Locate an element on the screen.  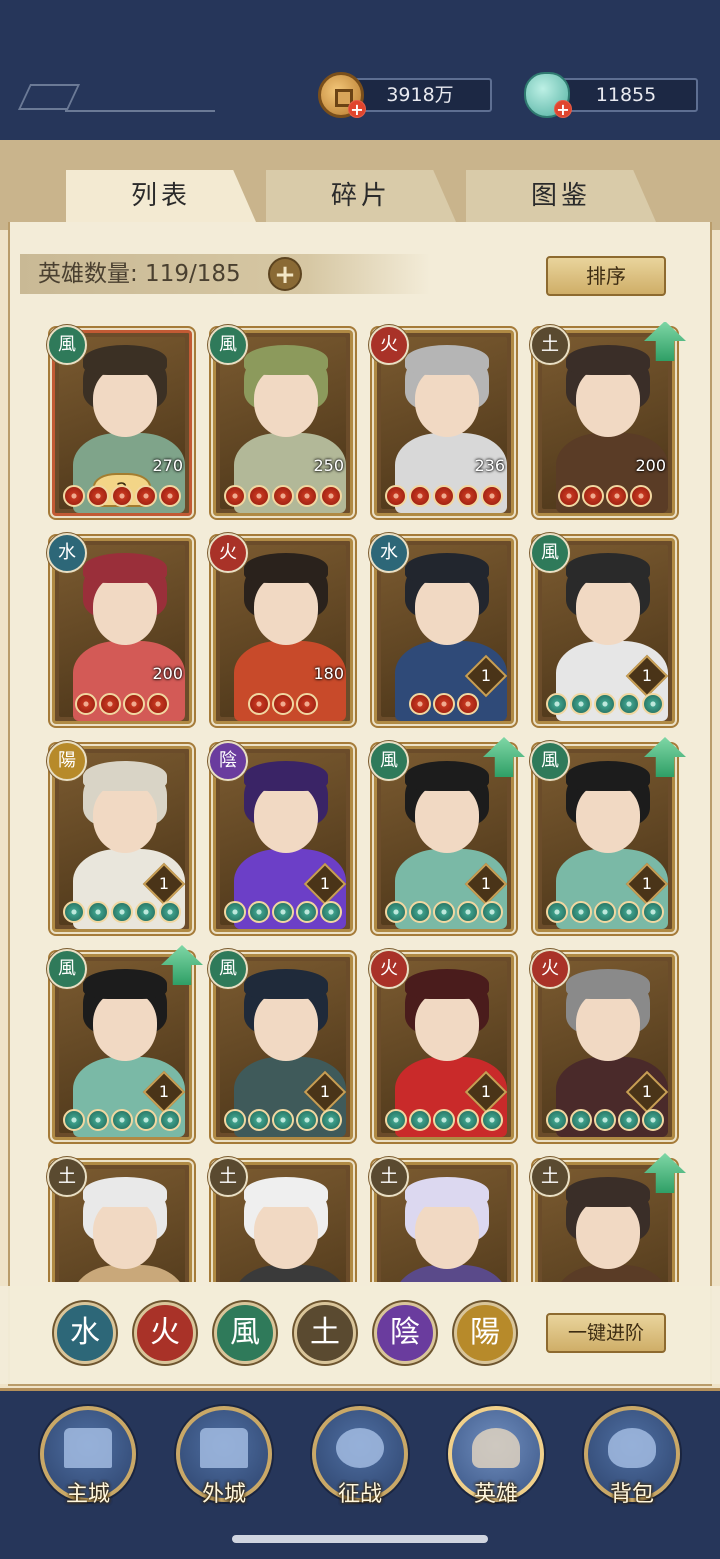
hero-card: 水1 is located at coordinates (441, 628).